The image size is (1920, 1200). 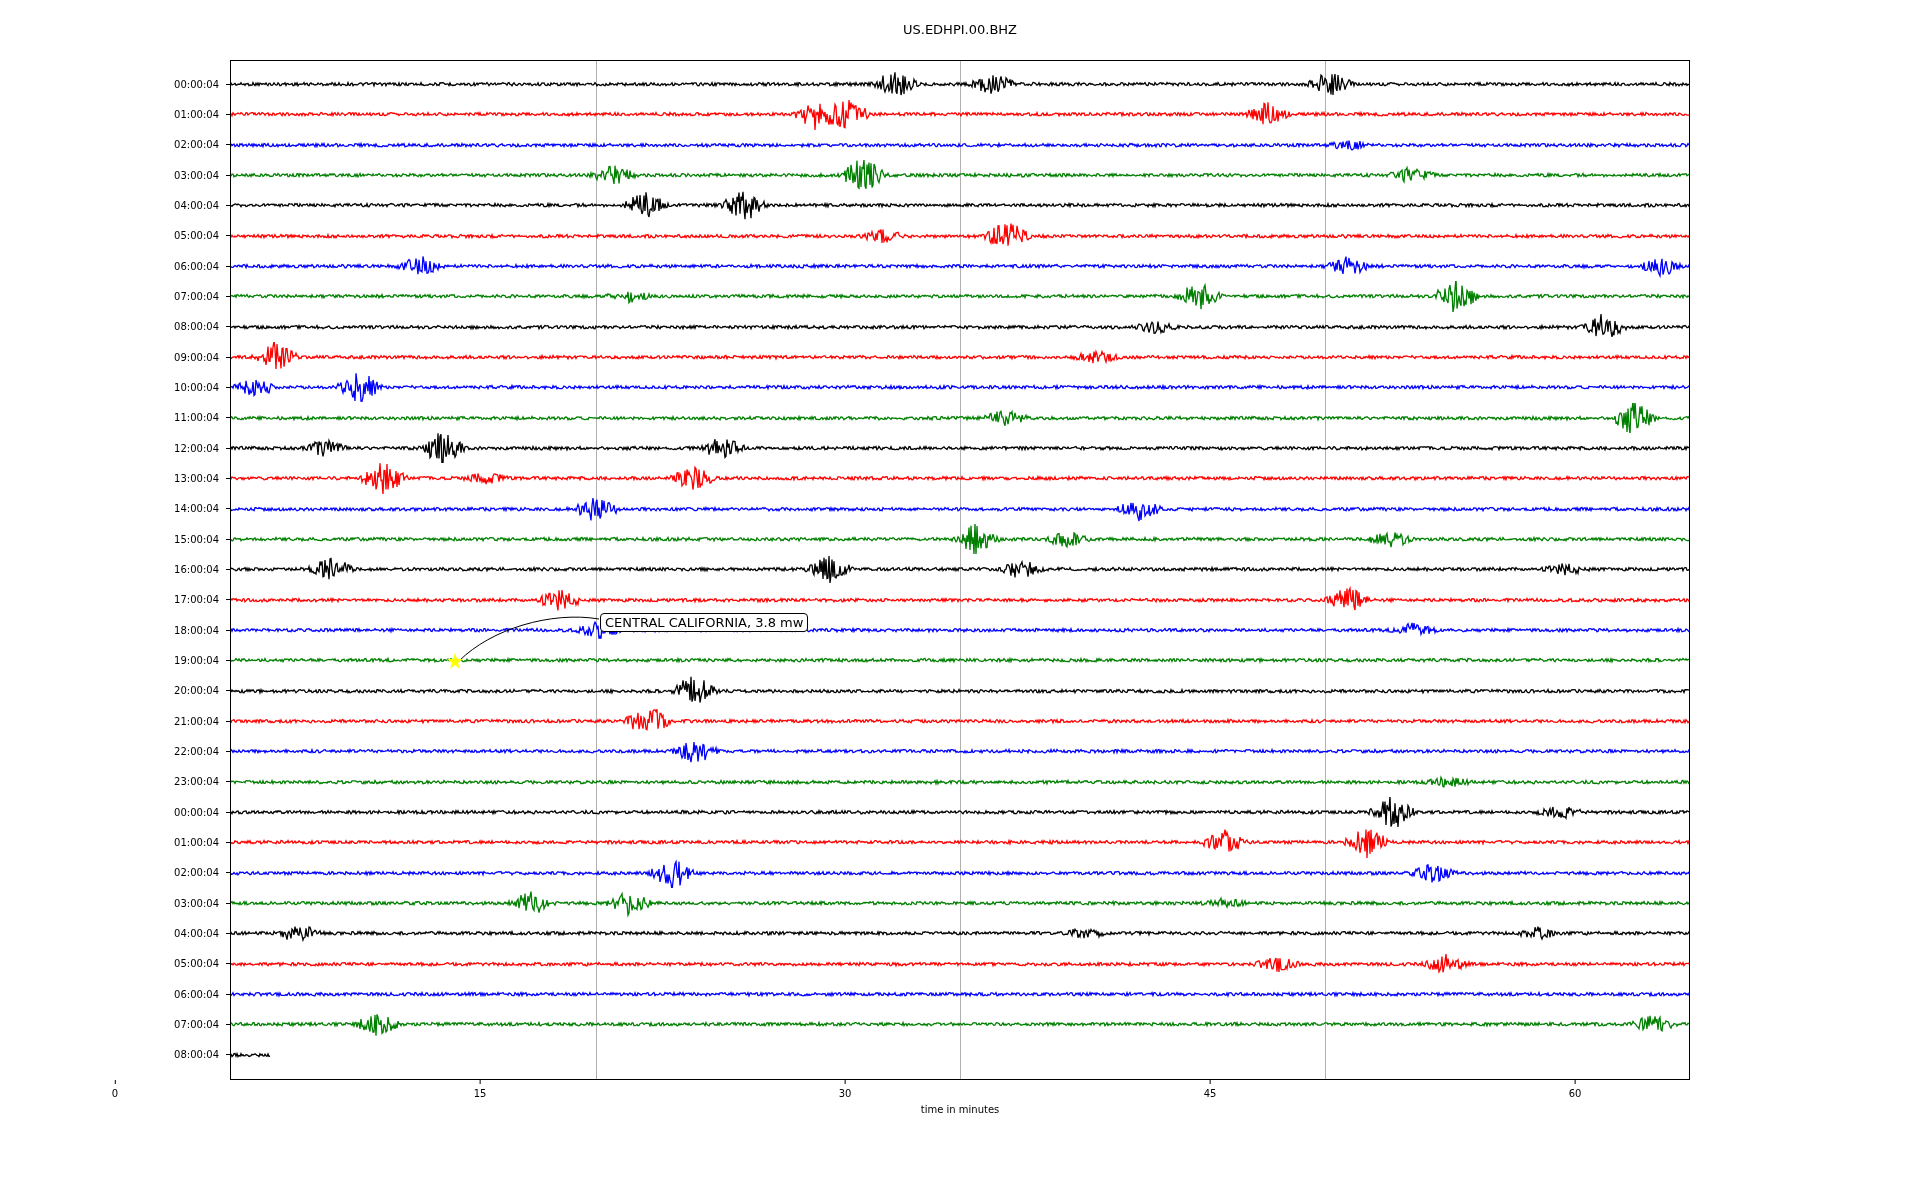 I want to click on plot-title: US.EDHPI.00.BHZ, so click(x=960, y=30).